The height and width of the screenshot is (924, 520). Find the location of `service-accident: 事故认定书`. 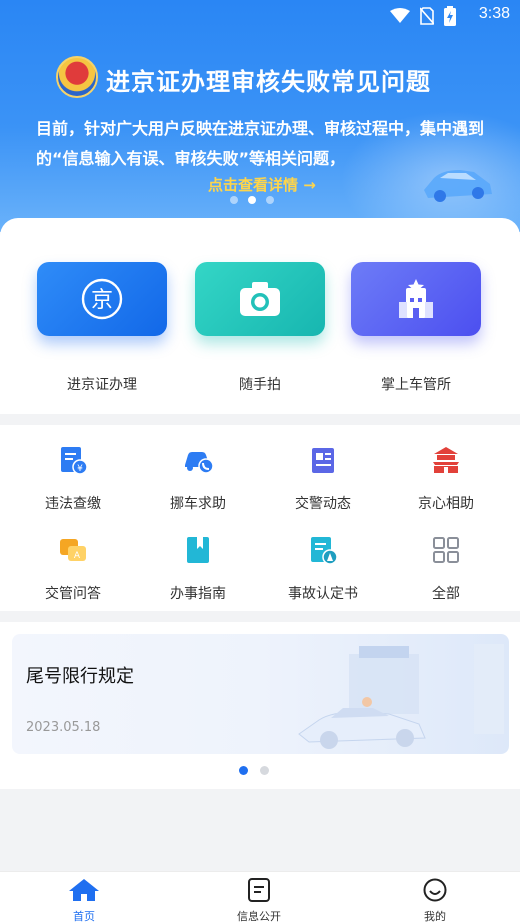

service-accident: 事故认定书 is located at coordinates (323, 569).